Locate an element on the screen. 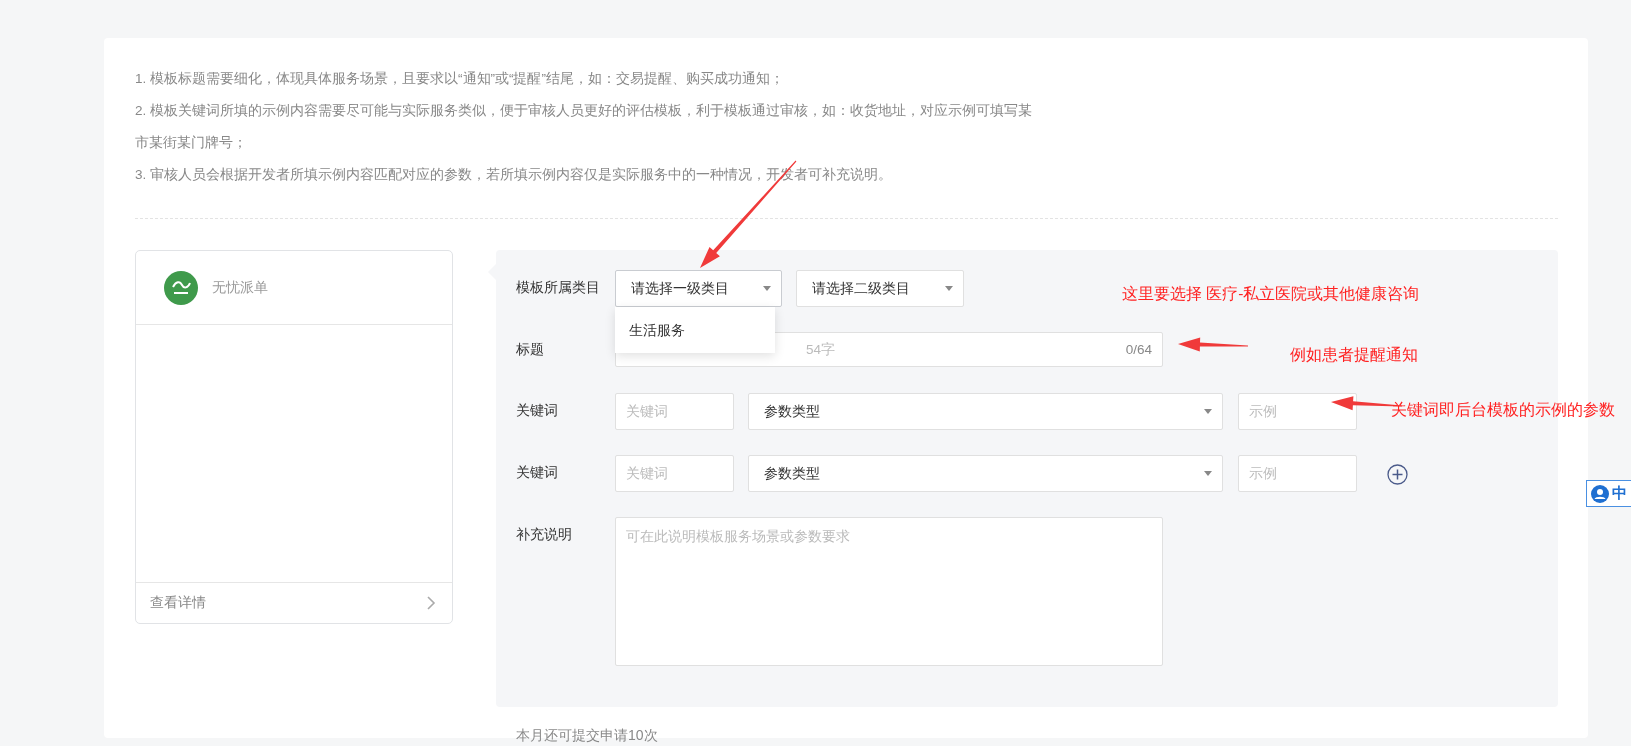 Image resolution: width=1631 pixels, height=746 pixels. logo-icon is located at coordinates (181, 287).